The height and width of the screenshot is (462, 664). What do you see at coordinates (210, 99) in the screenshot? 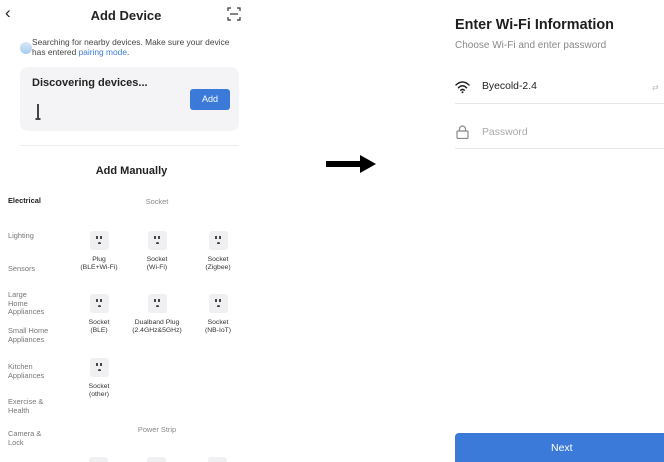
I see `add-button: Add` at bounding box center [210, 99].